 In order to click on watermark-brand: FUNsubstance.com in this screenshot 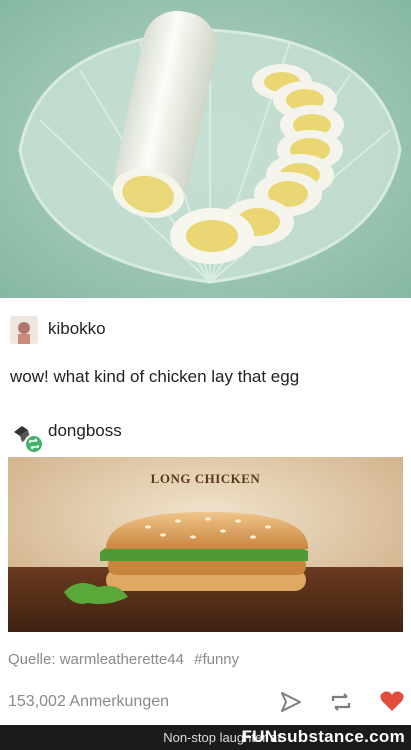, I will do `click(323, 737)`.